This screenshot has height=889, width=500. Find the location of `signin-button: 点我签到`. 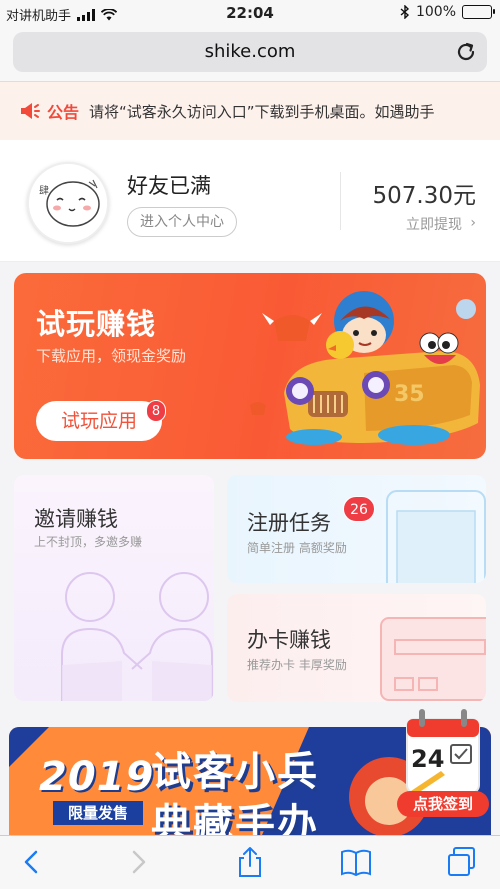

signin-button: 点我签到 is located at coordinates (443, 804).